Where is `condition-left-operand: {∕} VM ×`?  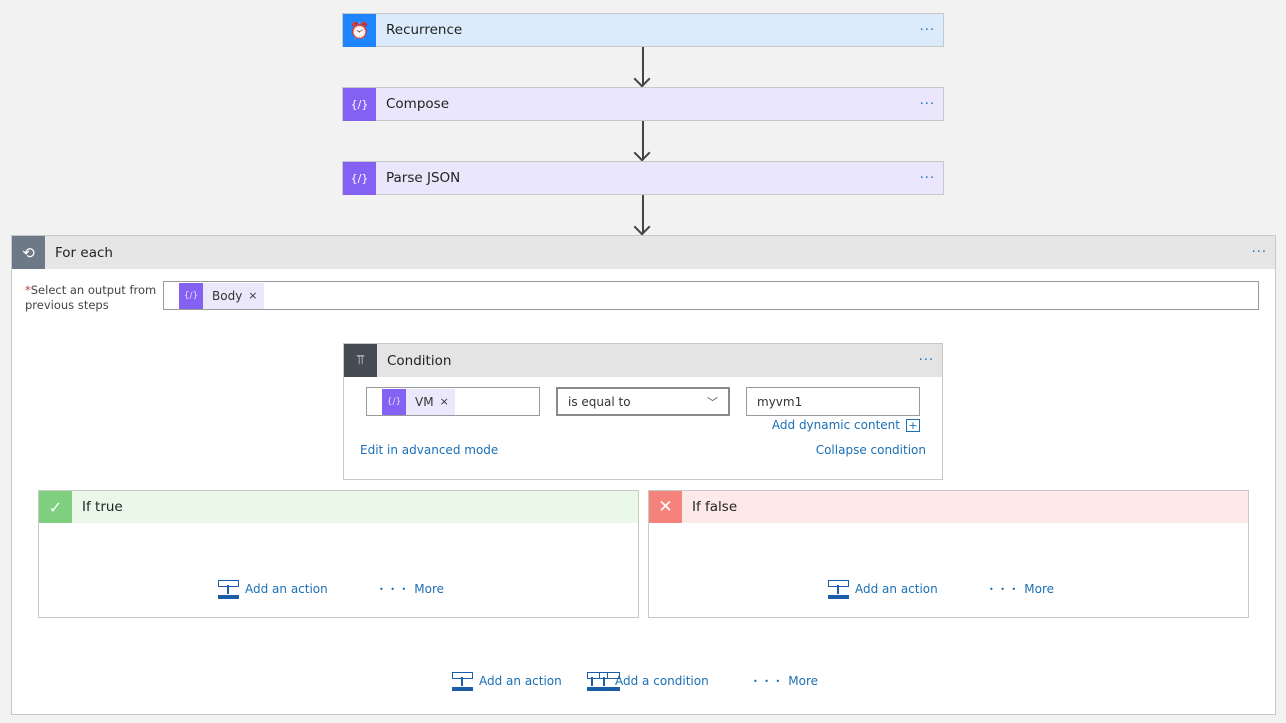
condition-left-operand: {∕} VM × is located at coordinates (453, 401).